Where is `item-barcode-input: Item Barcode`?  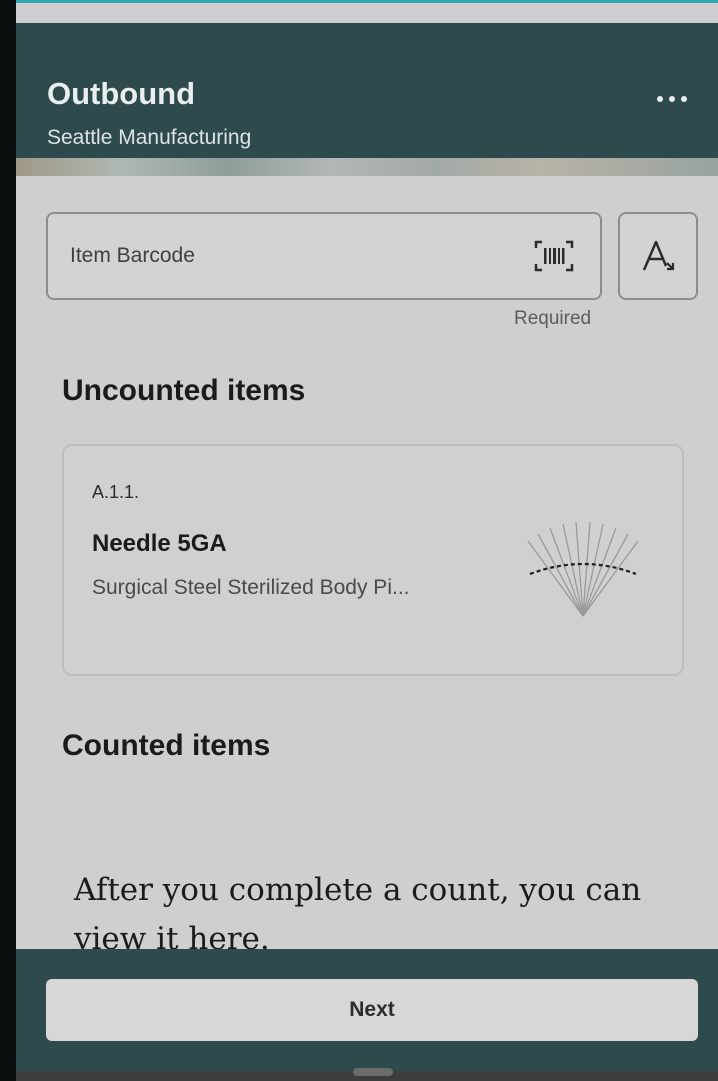
item-barcode-input: Item Barcode is located at coordinates (324, 256).